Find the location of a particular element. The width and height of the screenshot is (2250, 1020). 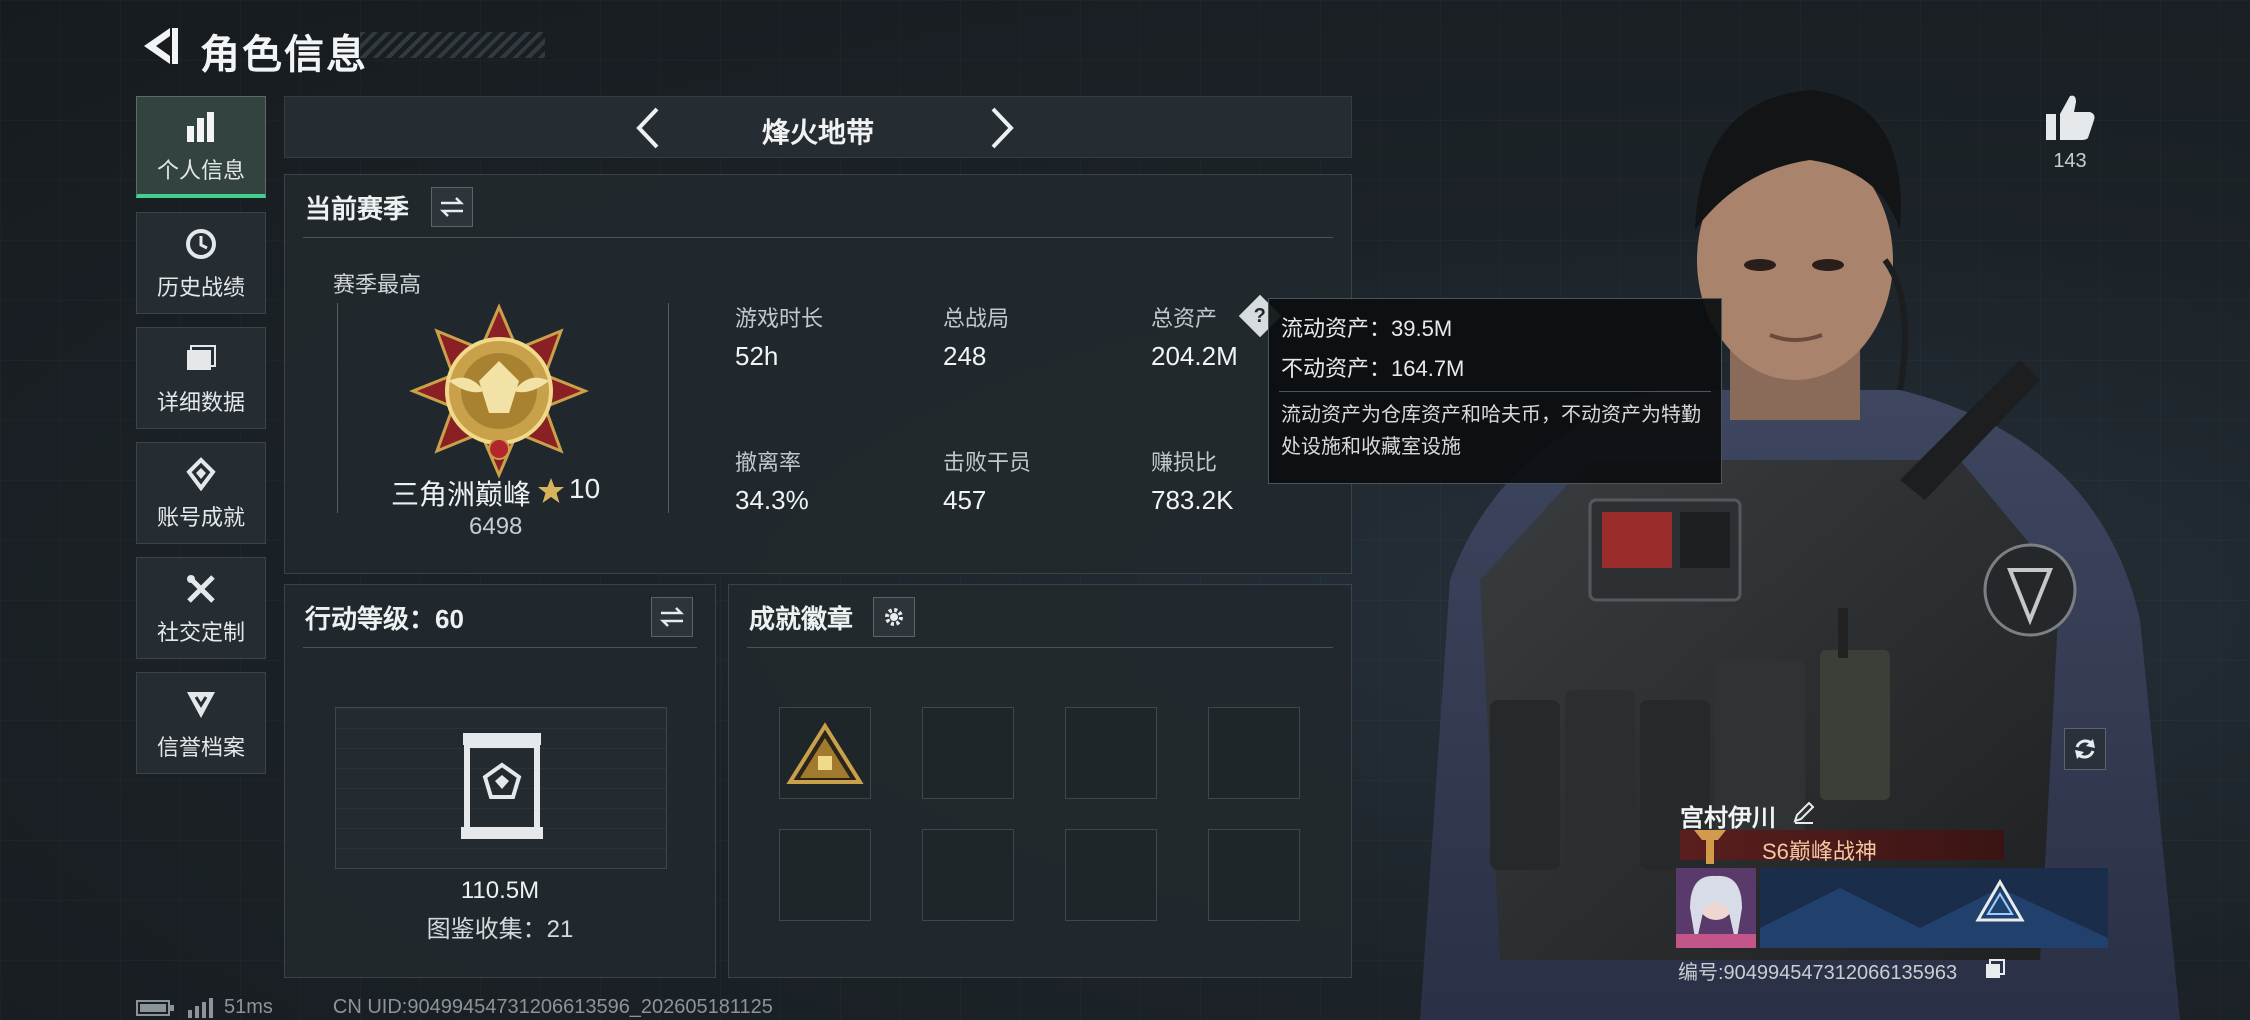

tooltip-description: 流动资产为仓库资产和哈夫币，不动资产为特勤处设施和收藏室设施 is located at coordinates (1491, 431).